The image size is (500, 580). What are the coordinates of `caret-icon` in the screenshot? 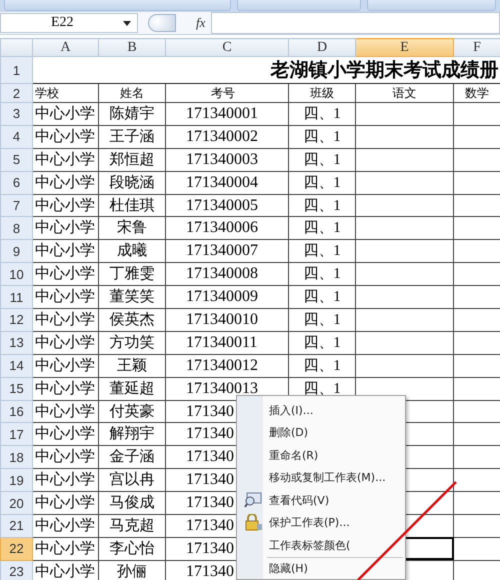 It's located at (127, 23).